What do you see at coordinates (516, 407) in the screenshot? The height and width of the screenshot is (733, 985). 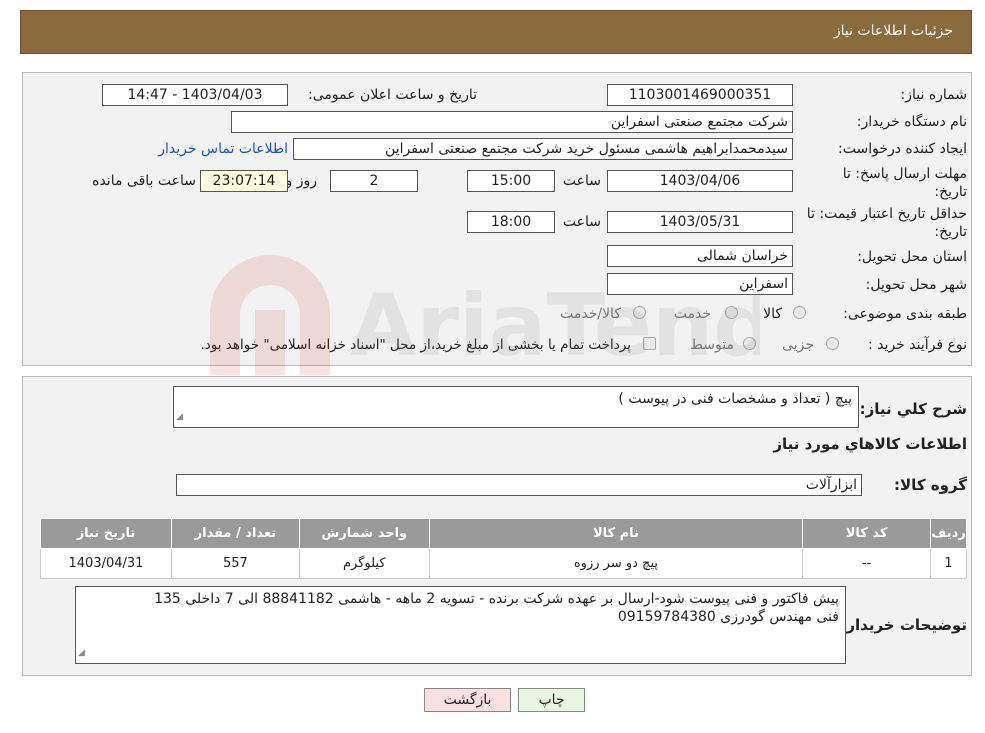 I see `summary-field: پیچ ( تعداد و مشخصات فنی در پیوست ) ◢` at bounding box center [516, 407].